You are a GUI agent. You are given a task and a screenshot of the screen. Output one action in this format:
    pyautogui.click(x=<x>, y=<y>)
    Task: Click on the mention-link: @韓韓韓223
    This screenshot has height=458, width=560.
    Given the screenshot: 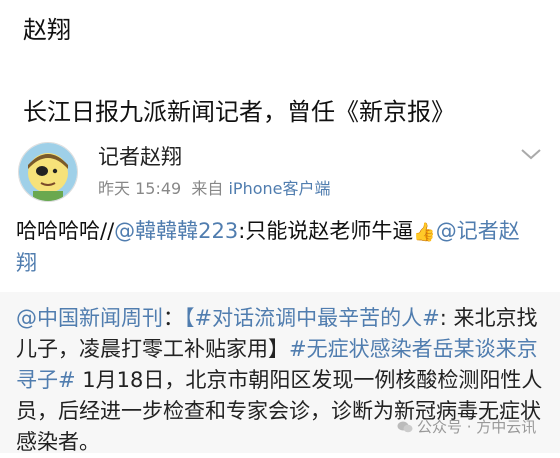 What is the action you would take?
    pyautogui.click(x=176, y=231)
    